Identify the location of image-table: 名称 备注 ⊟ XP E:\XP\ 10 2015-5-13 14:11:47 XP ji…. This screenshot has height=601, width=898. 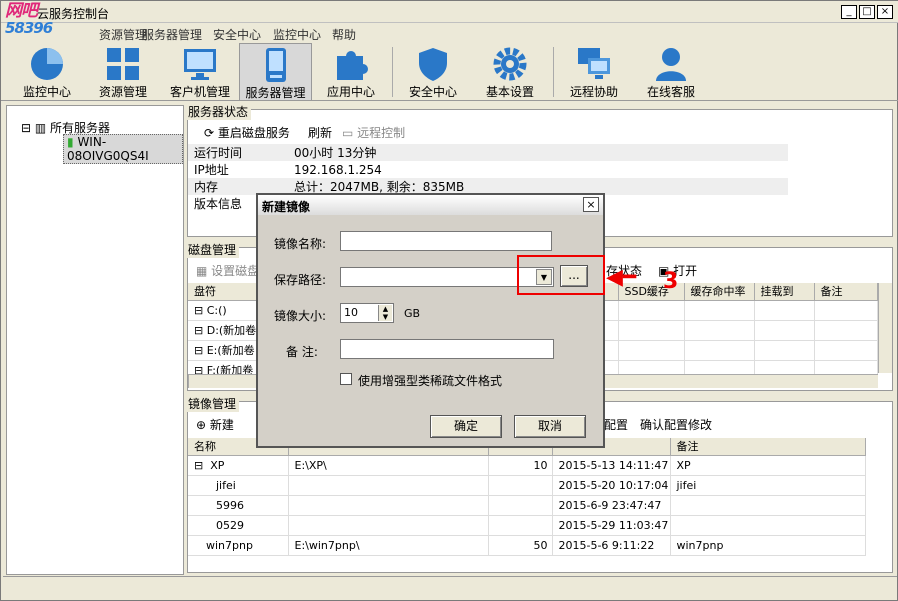
(527, 497).